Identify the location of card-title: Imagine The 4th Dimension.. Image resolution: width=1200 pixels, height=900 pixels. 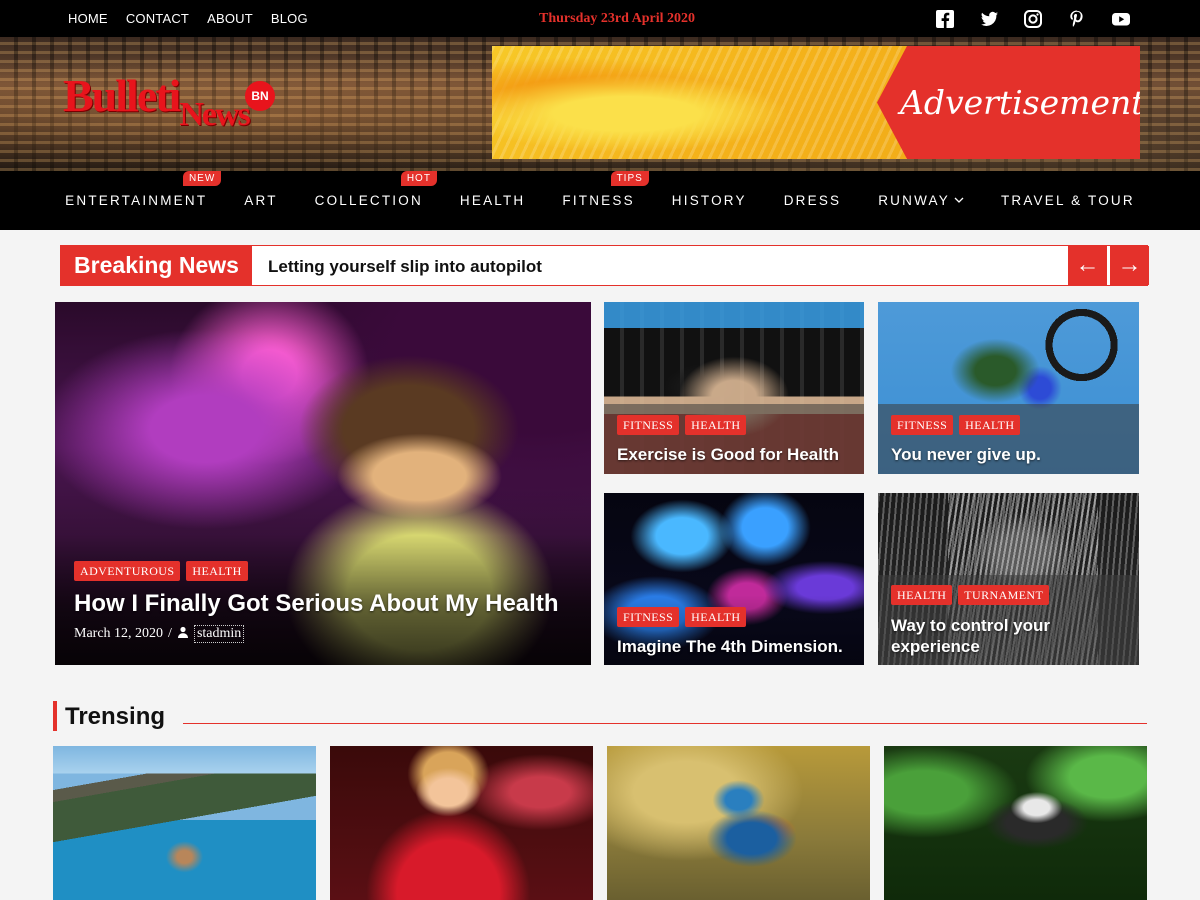
(730, 647).